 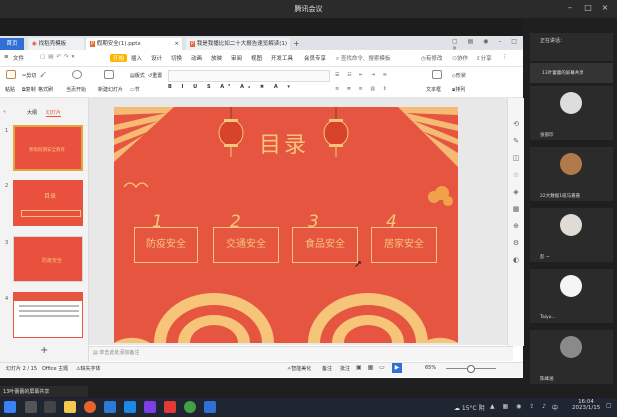 What do you see at coordinates (571, 235) in the screenshot?
I see `participant-card-4: 彭 ~` at bounding box center [571, 235].